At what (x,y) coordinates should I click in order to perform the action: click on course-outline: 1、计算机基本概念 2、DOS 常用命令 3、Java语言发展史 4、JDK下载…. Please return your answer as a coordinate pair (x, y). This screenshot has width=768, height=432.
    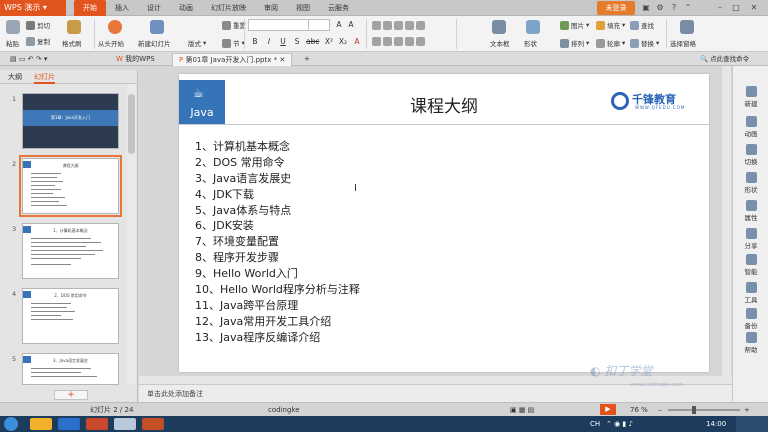
    Looking at the image, I should click on (277, 242).